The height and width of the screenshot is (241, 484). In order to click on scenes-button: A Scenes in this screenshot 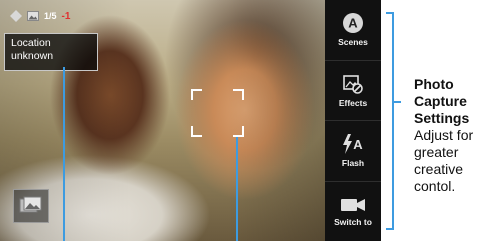, I will do `click(353, 30)`.